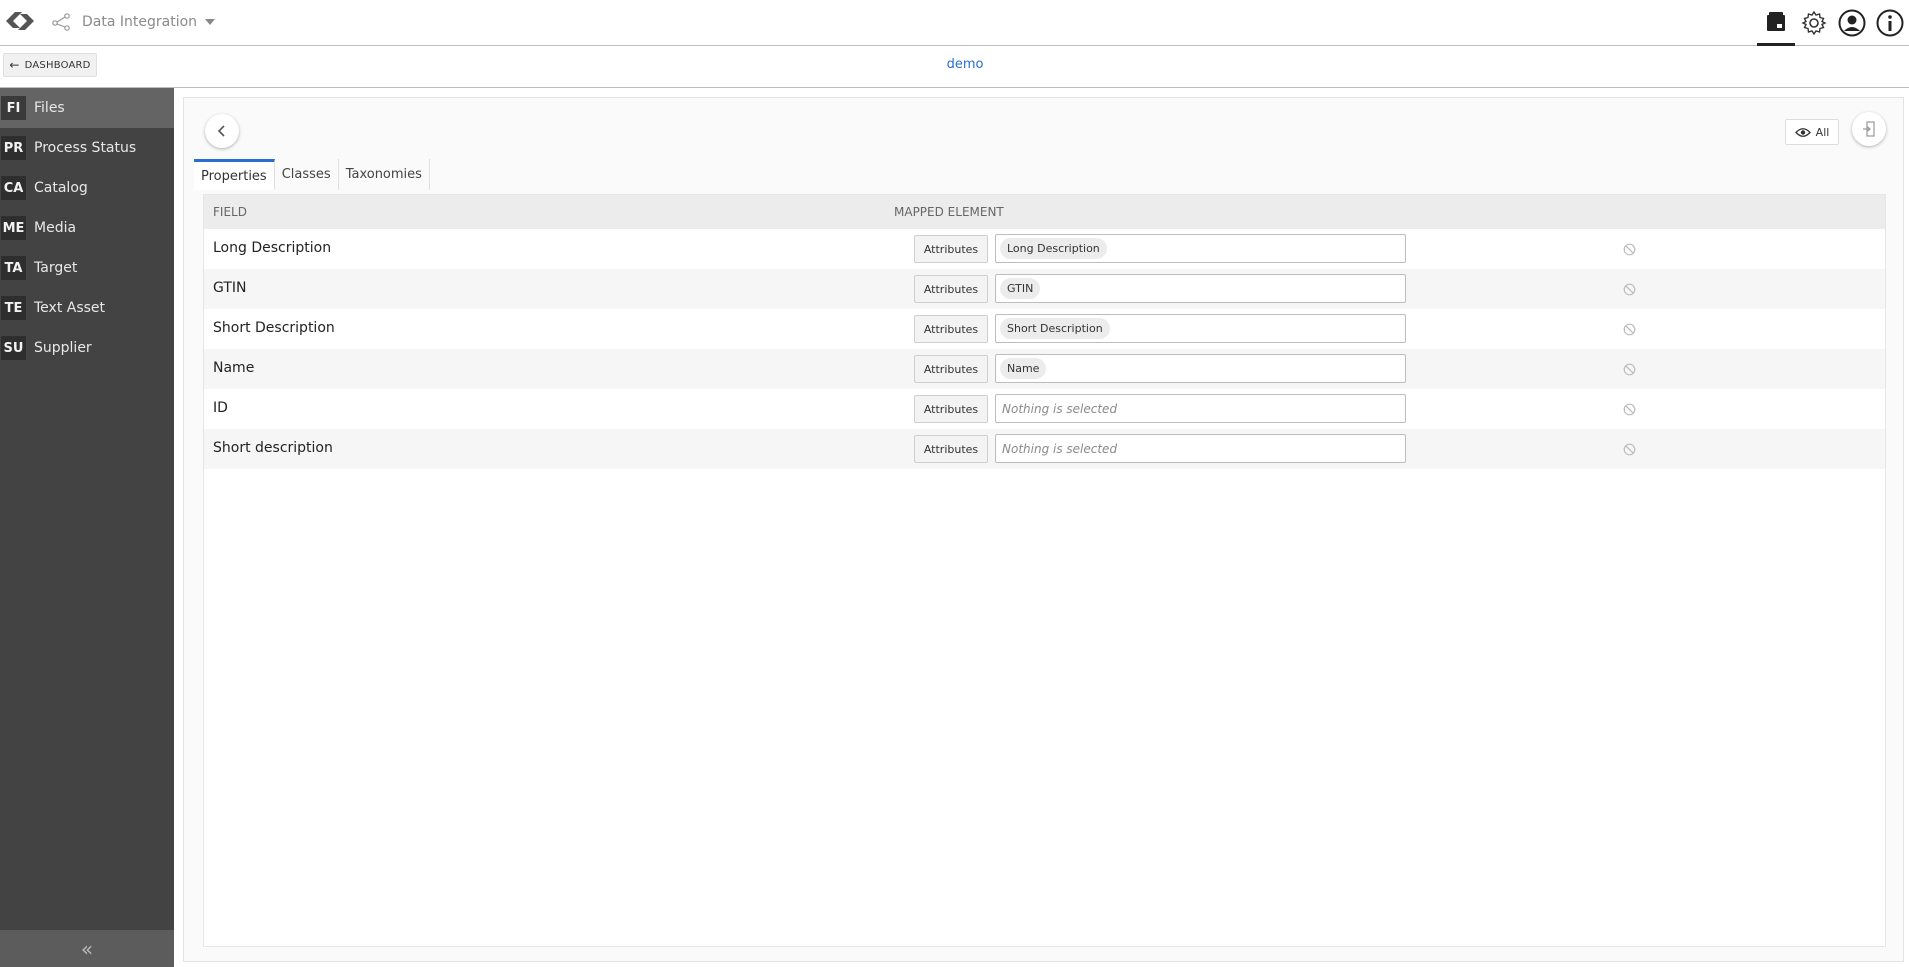 This screenshot has width=1909, height=967. What do you see at coordinates (1776, 23) in the screenshot?
I see `archive-box-icon` at bounding box center [1776, 23].